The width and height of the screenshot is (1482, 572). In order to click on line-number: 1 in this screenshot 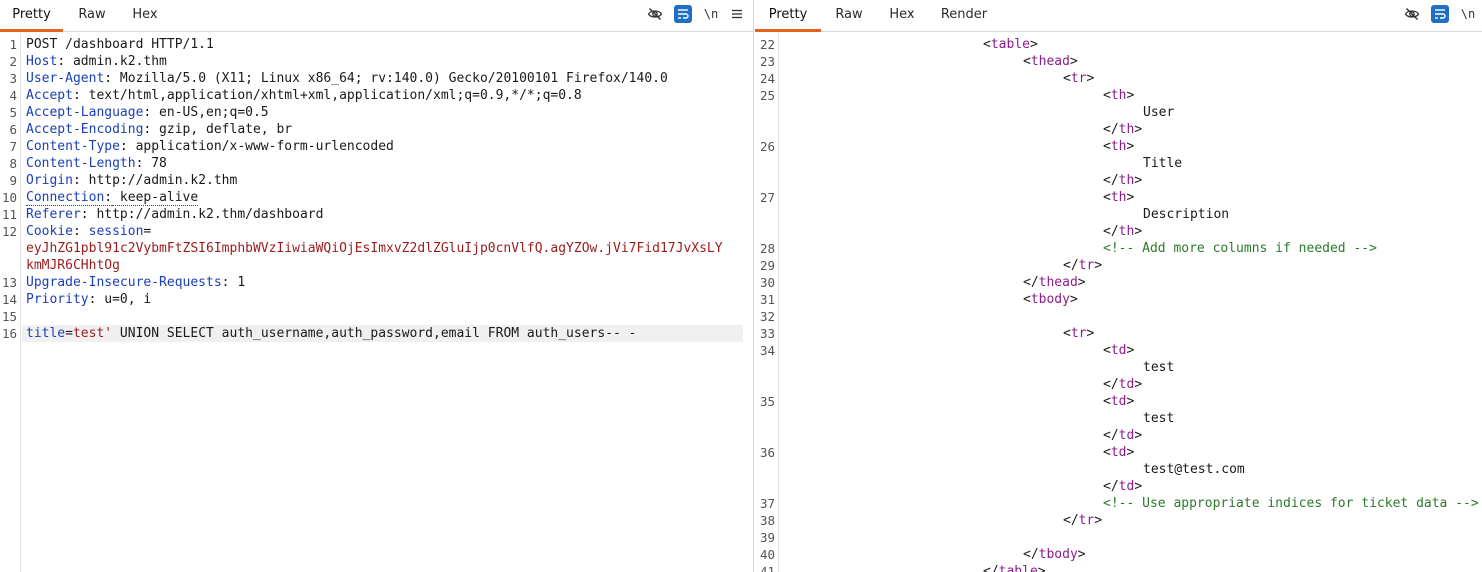, I will do `click(13, 44)`.